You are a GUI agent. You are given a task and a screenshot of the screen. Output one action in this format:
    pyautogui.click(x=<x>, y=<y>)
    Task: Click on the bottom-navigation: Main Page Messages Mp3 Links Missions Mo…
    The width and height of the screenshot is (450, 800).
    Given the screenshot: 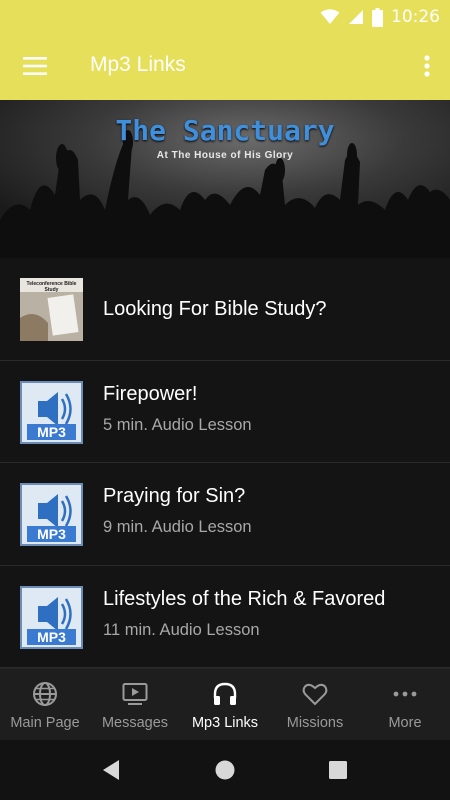 What is the action you would take?
    pyautogui.click(x=225, y=704)
    